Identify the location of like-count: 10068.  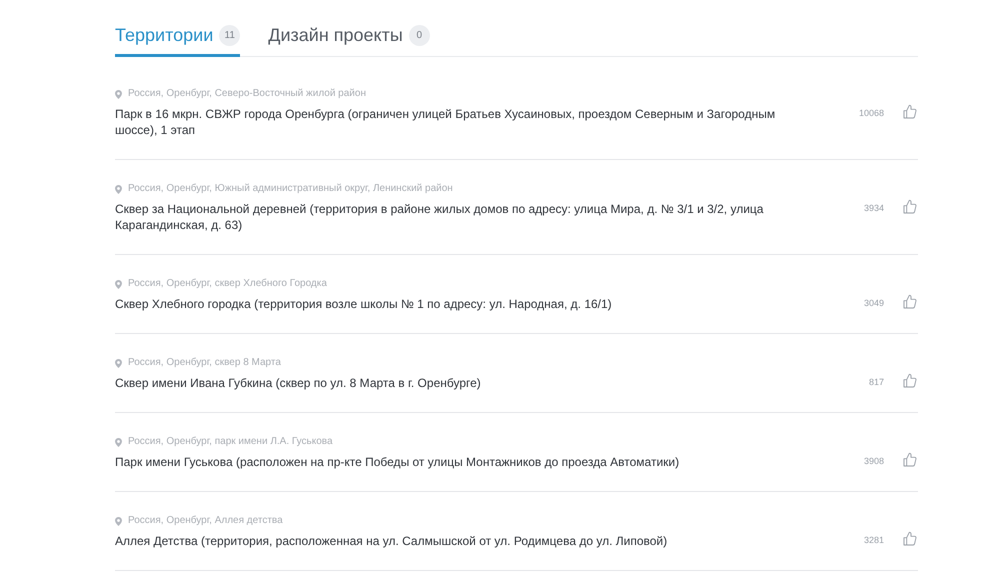
(871, 113).